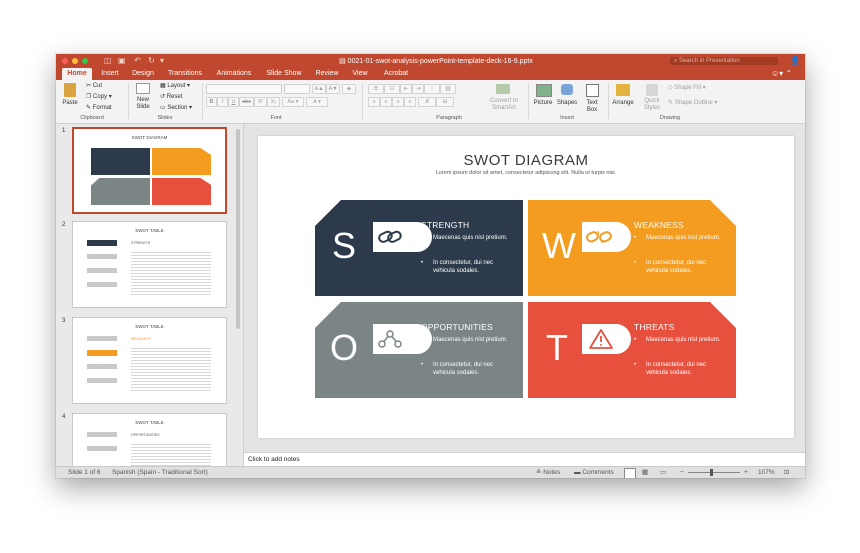  I want to click on slide-sorter-view-button: ▦, so click(645, 472).